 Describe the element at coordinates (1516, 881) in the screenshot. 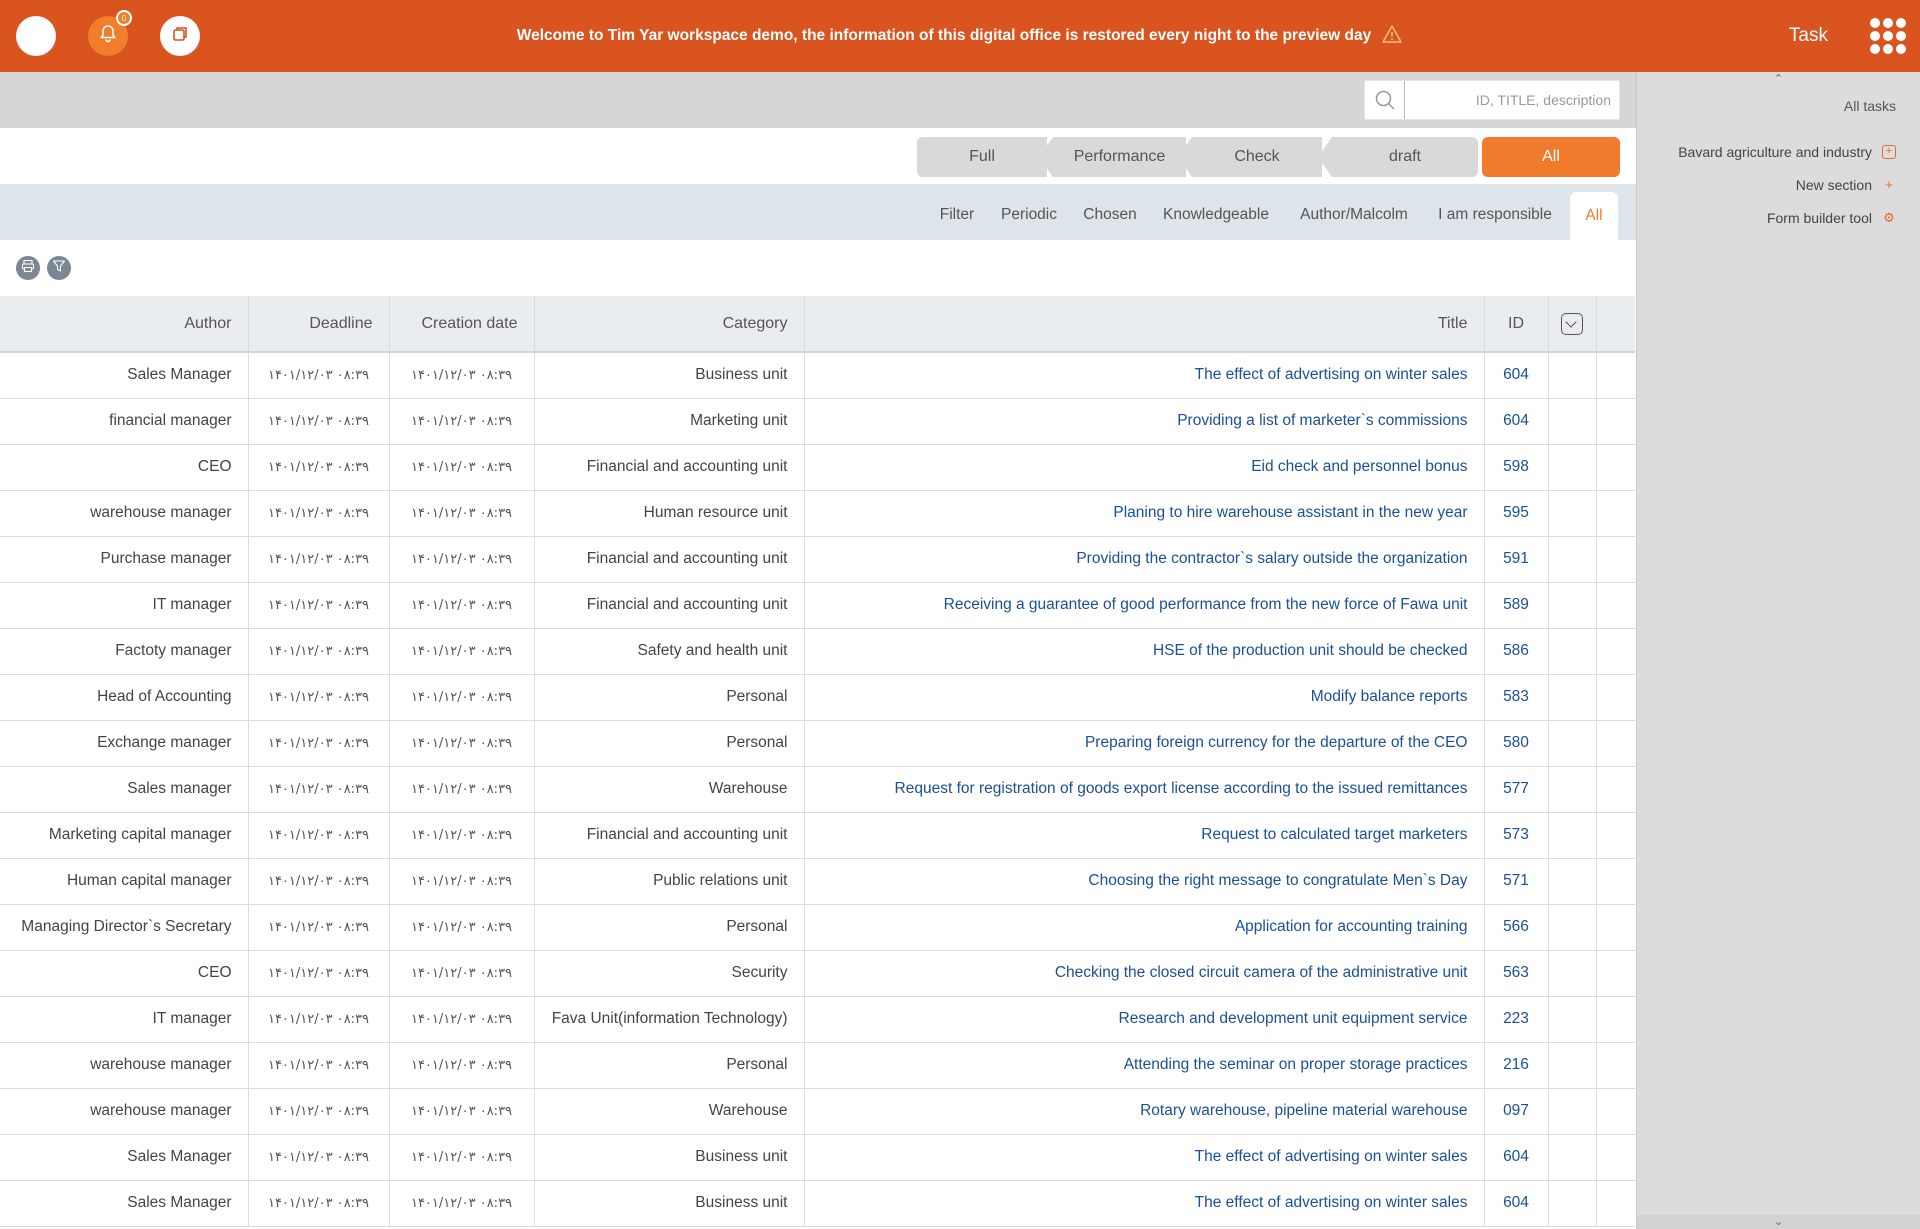

I see `id-link: 571` at that location.